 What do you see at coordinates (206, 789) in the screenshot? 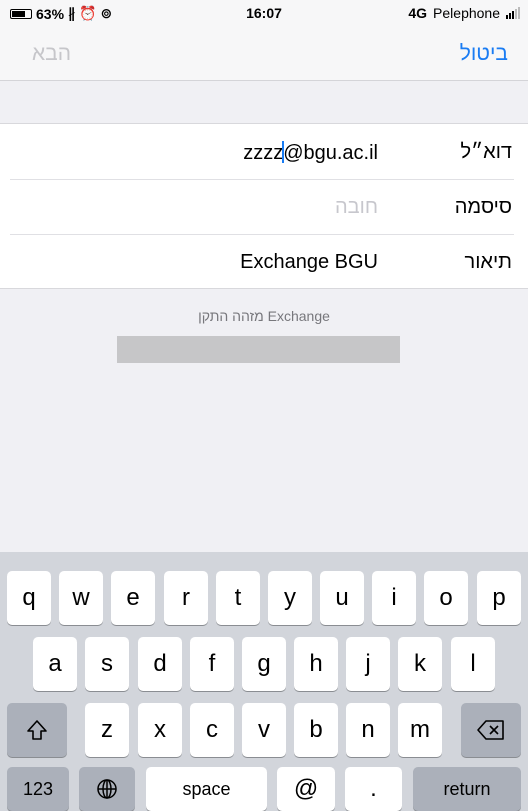
I see `space-key: space` at bounding box center [206, 789].